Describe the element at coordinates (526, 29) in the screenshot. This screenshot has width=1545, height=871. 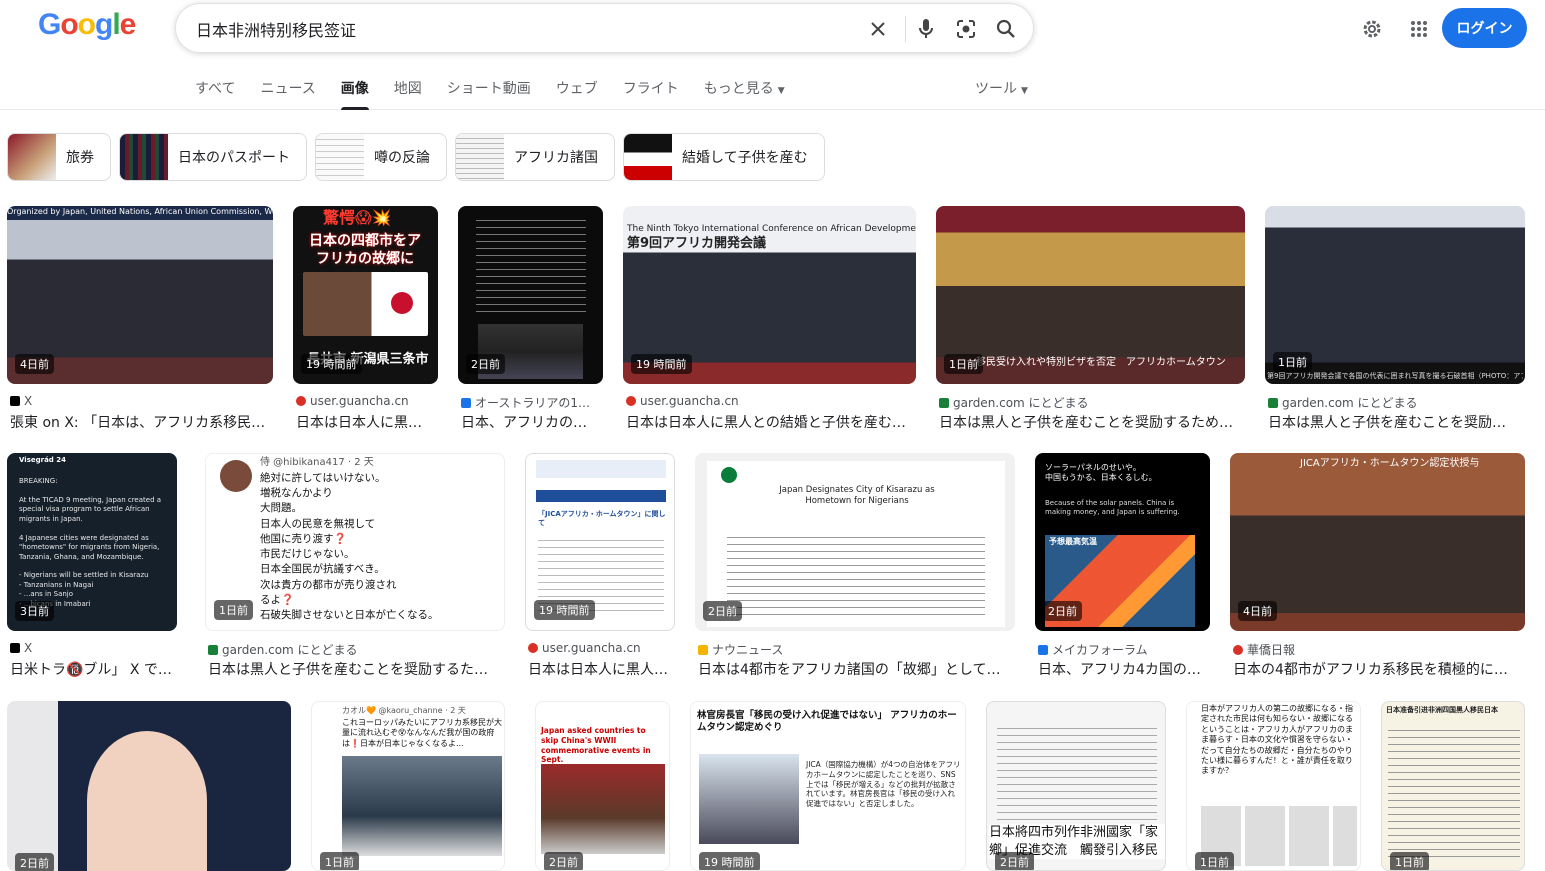
I see `search-input` at that location.